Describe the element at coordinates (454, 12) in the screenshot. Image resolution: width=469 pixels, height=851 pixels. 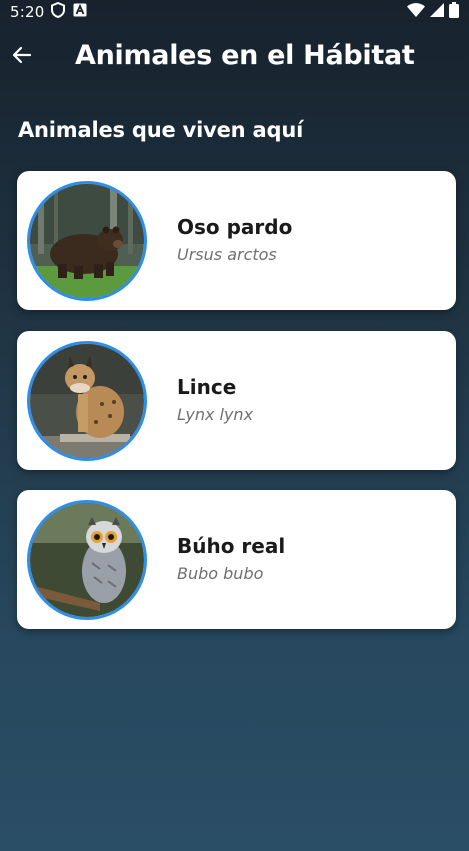
I see `battery-icon` at that location.